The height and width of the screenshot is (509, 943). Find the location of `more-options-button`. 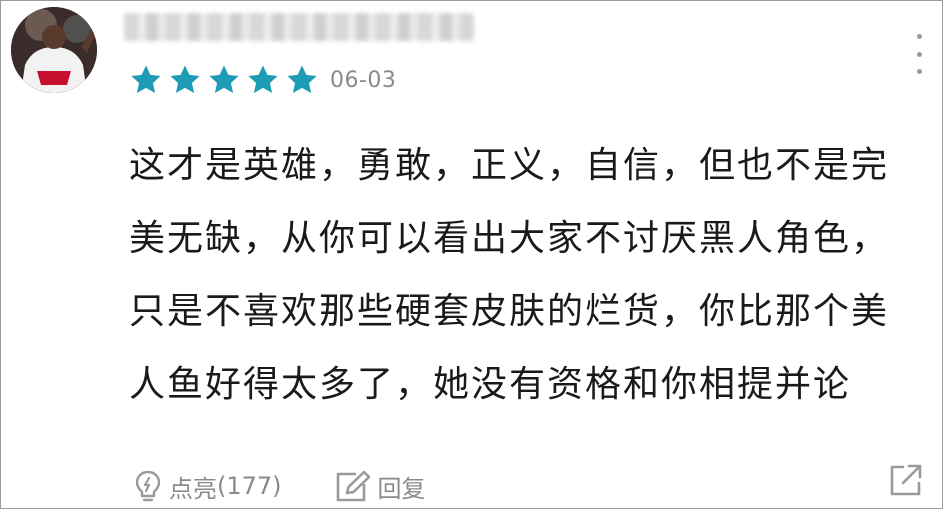

more-options-button is located at coordinates (919, 54).